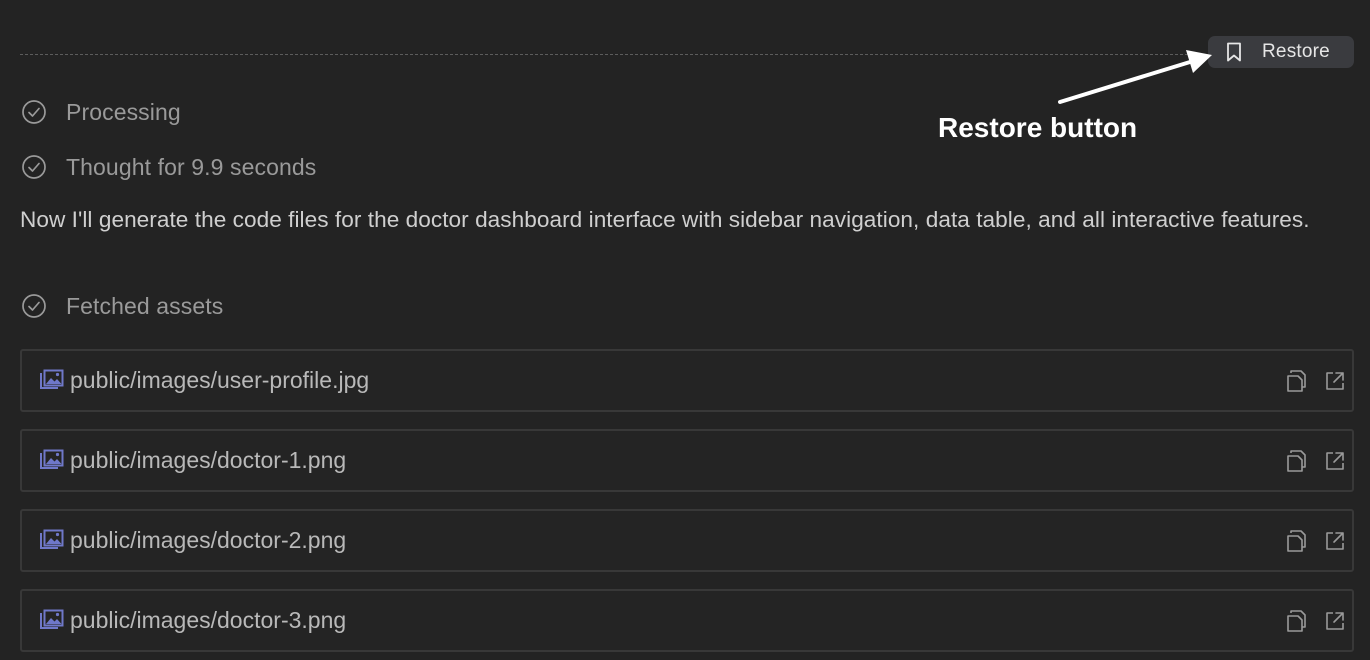  Describe the element at coordinates (1234, 52) in the screenshot. I see `bookmark-icon` at that location.